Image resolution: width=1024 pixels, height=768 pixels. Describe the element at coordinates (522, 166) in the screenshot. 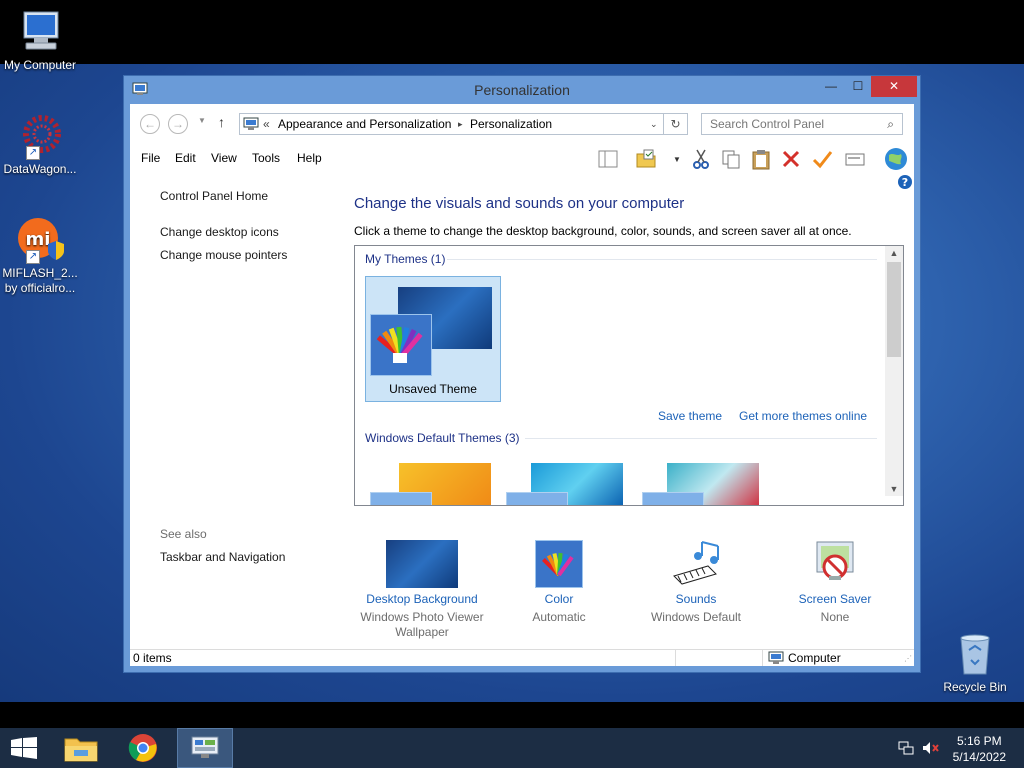

I see `menu-bar: File Edit View Tools Help ▼ ?` at that location.